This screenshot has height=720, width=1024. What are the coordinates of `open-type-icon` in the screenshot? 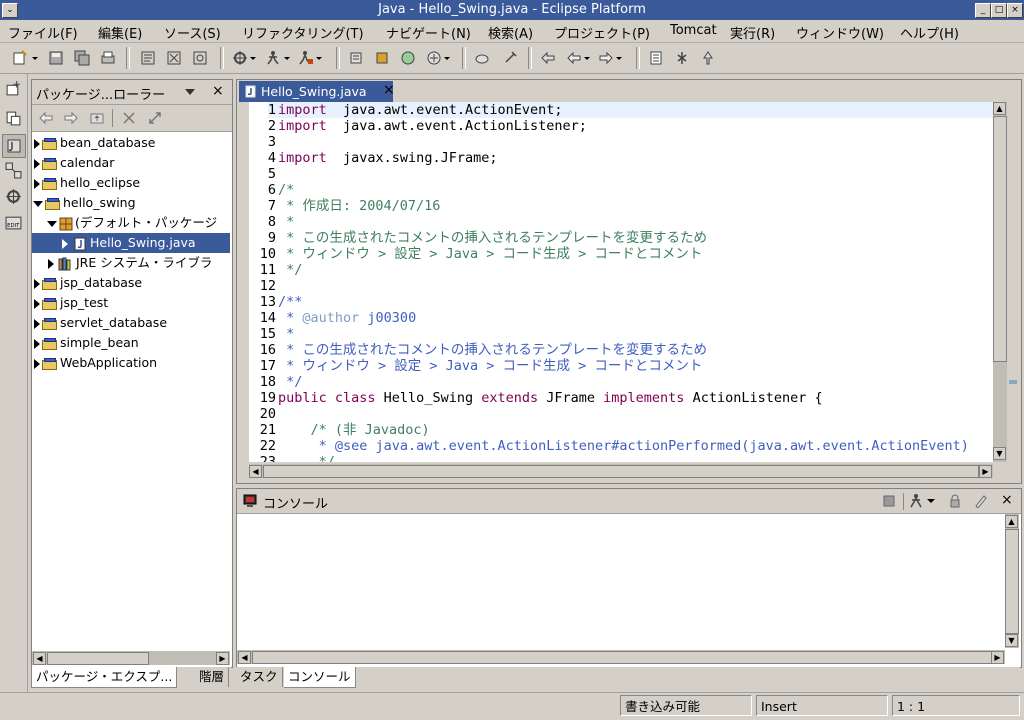 It's located at (148, 58).